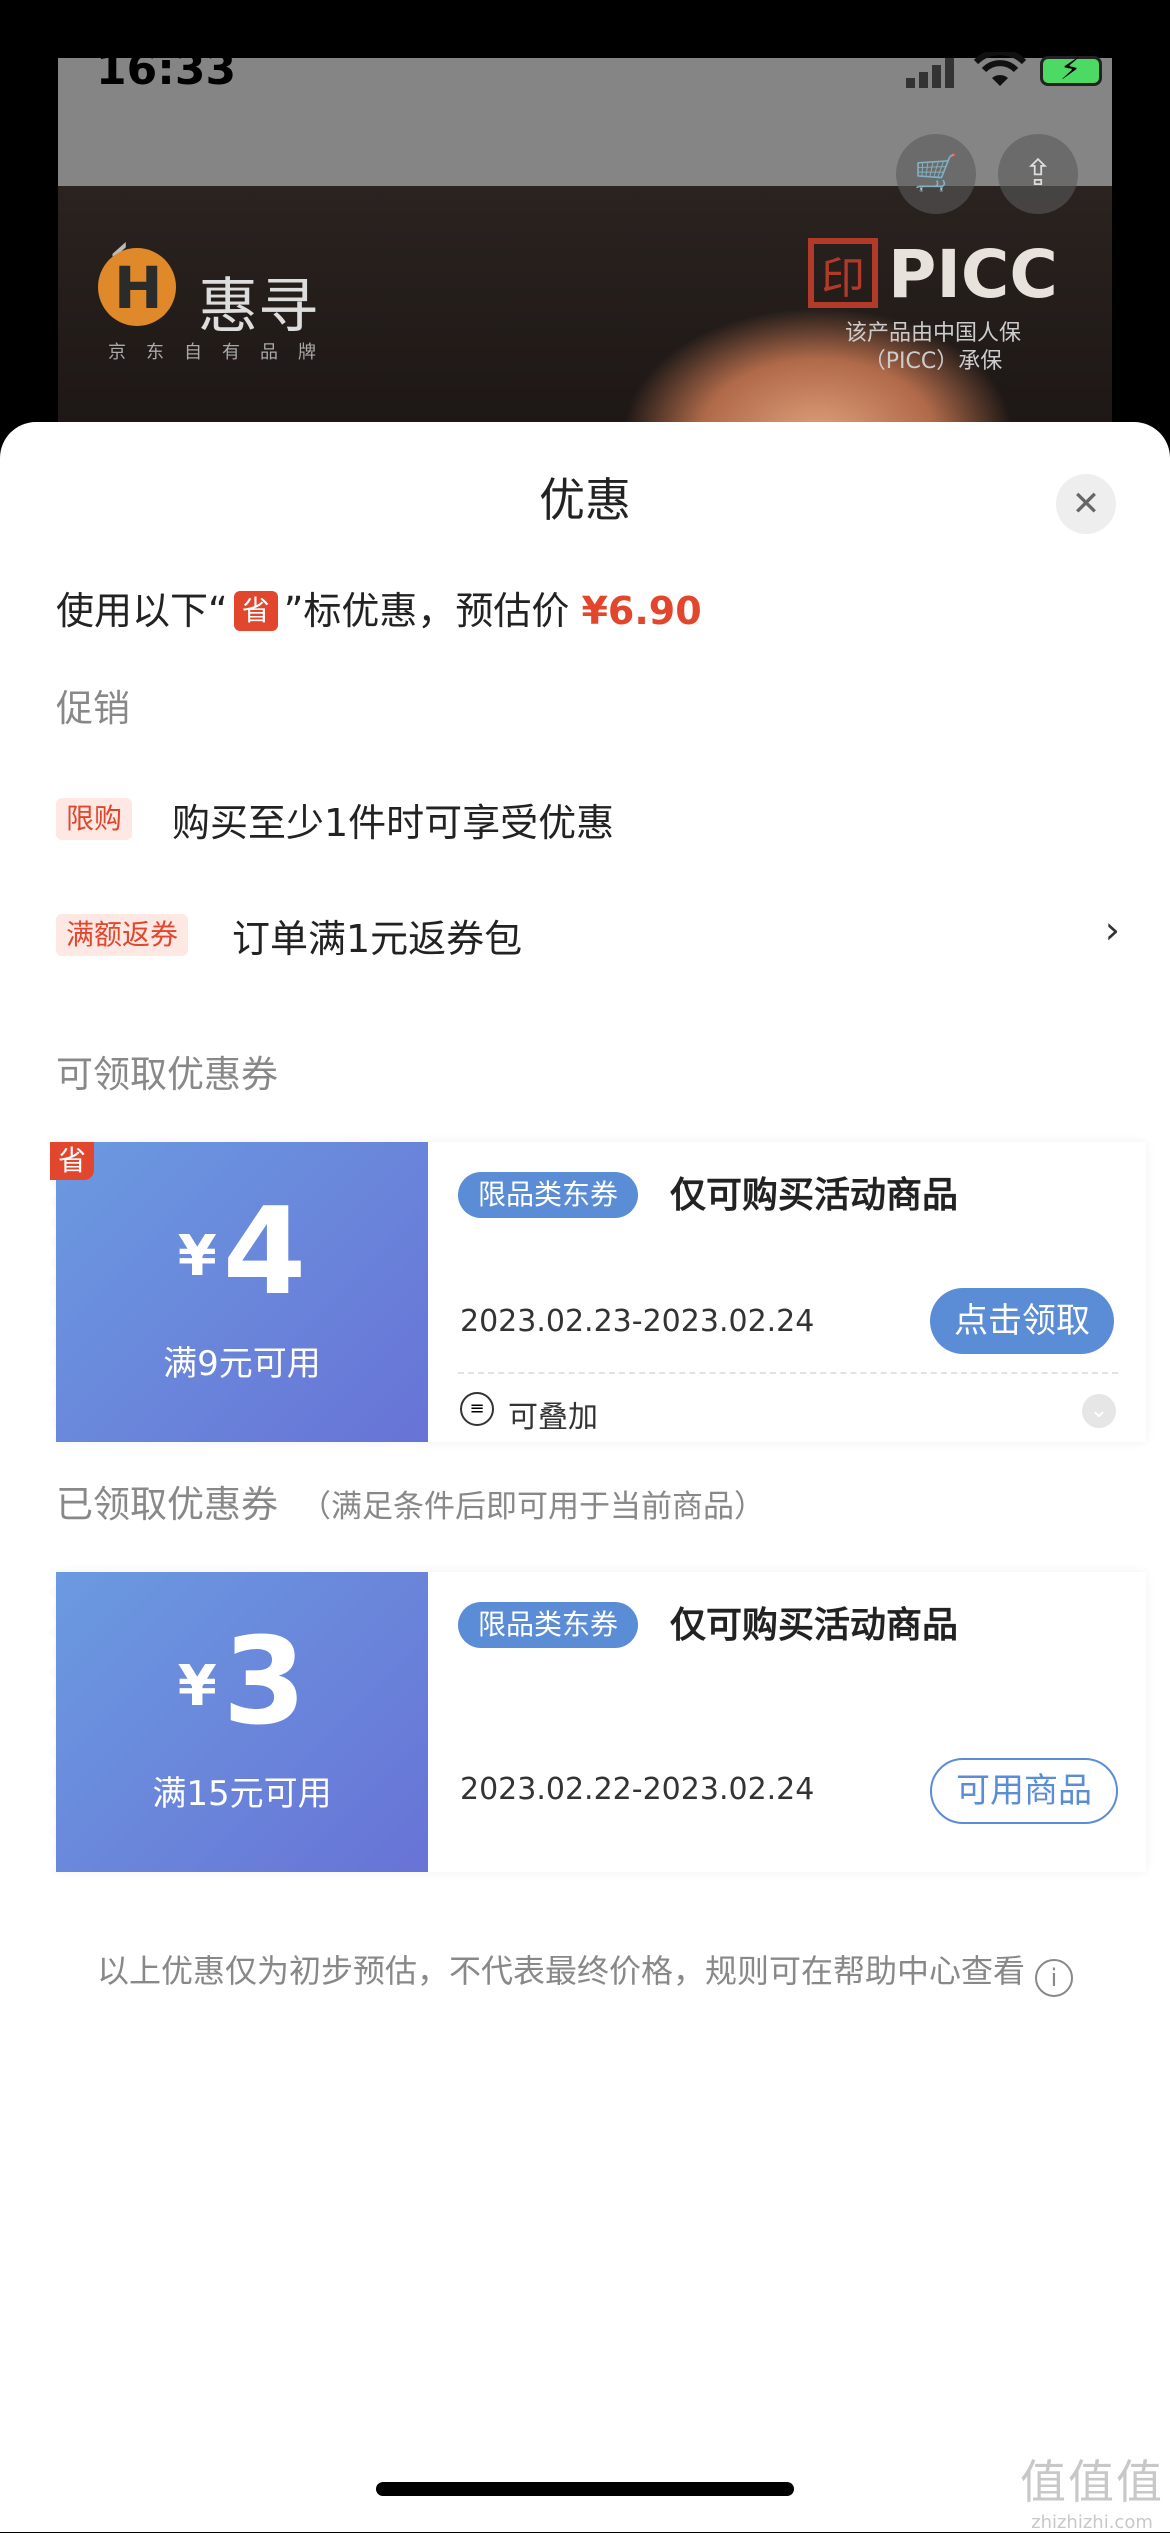 This screenshot has width=1170, height=2533. I want to click on promo-text: 购买至少1件时可享受优惠, so click(393, 823).